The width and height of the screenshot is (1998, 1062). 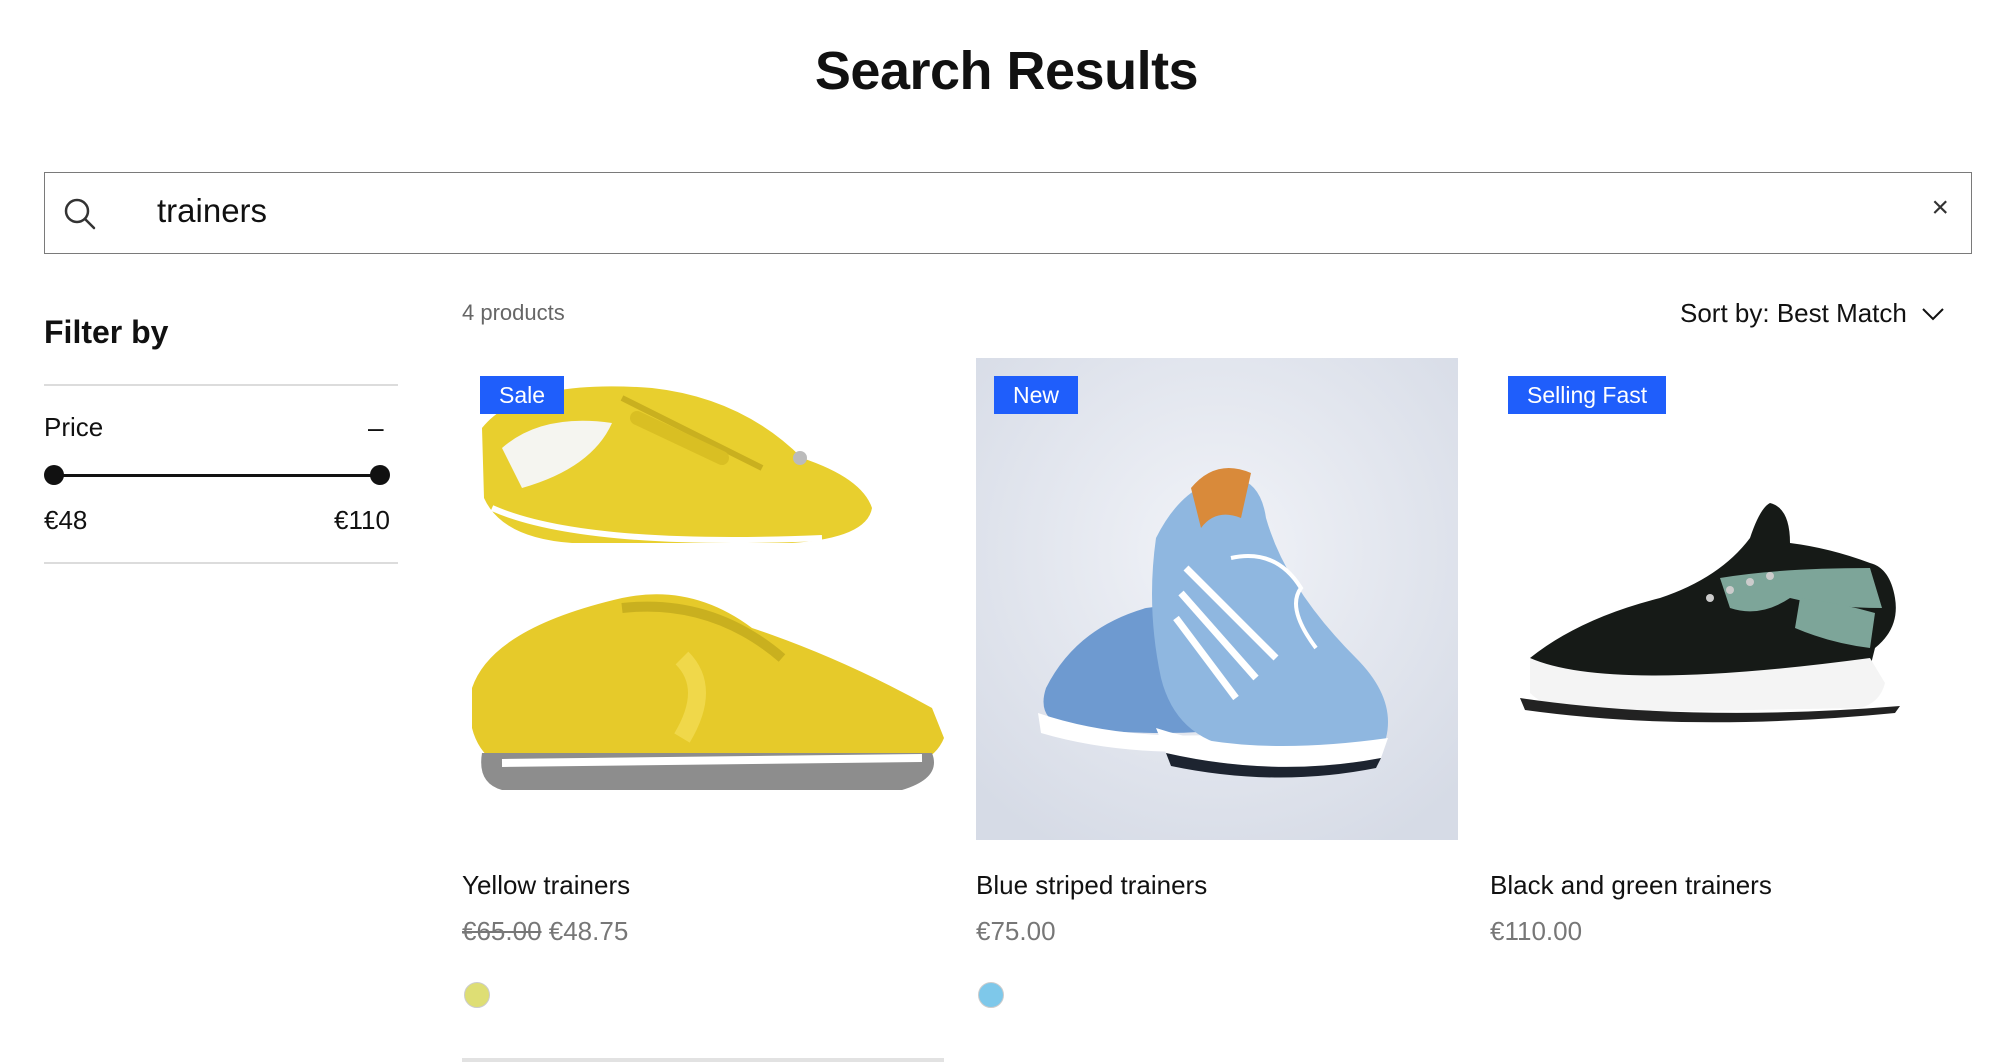 I want to click on product-name: Yellow trainers, so click(x=546, y=885).